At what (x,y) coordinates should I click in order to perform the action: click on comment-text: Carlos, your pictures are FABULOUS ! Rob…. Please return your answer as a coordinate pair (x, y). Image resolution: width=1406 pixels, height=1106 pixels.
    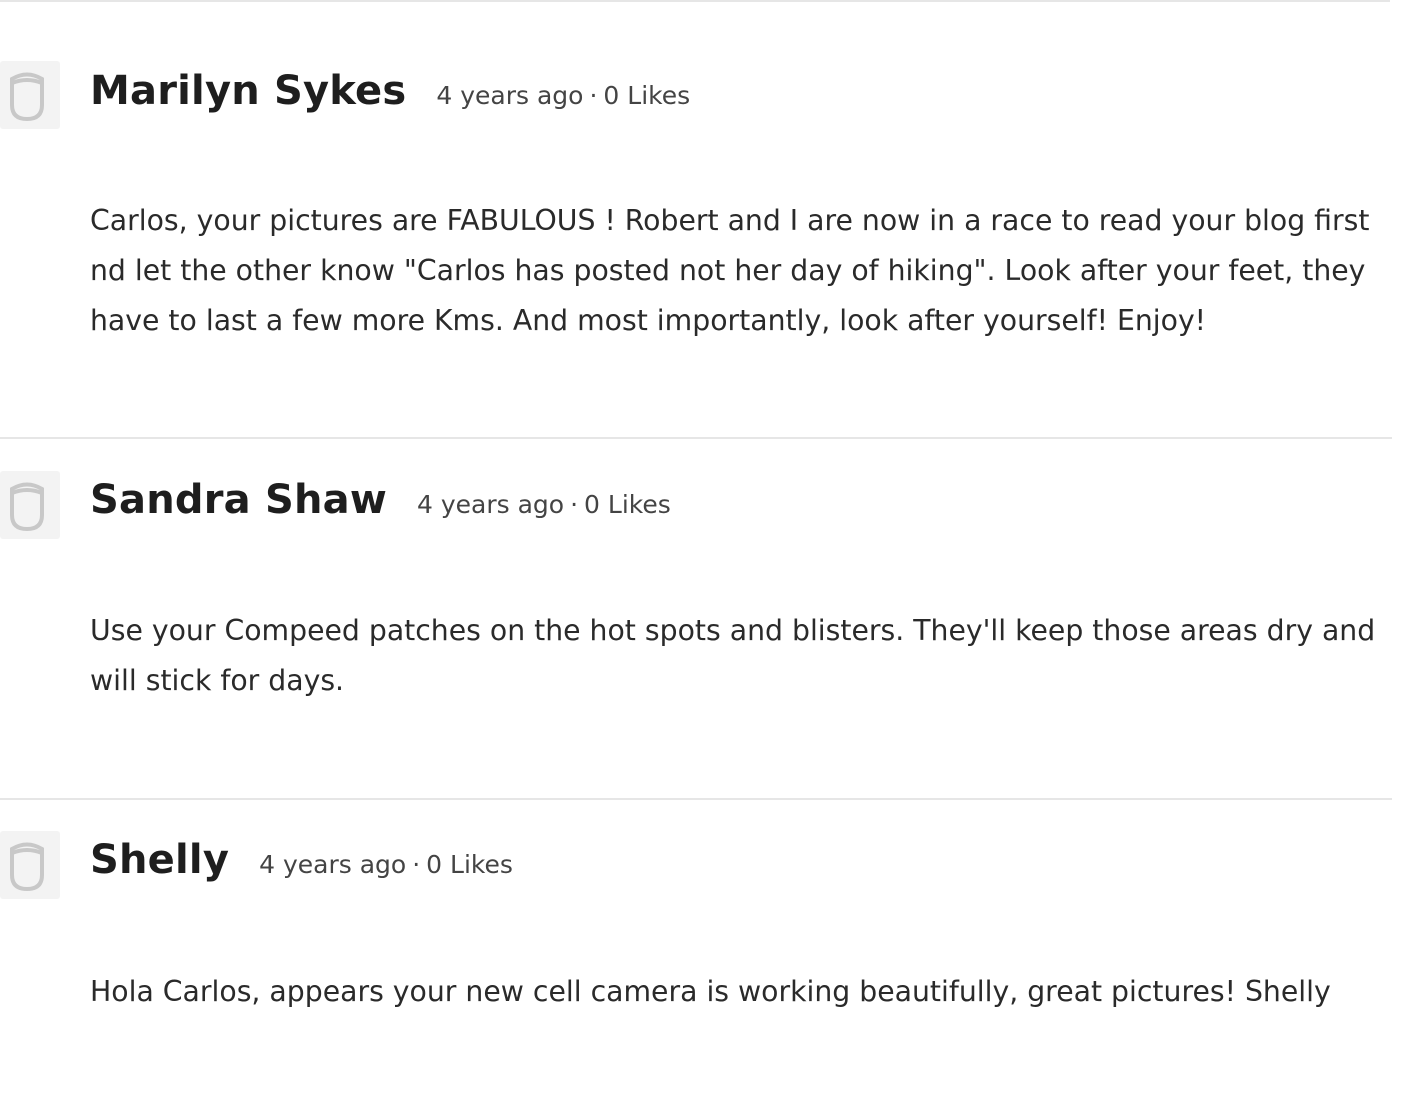
    Looking at the image, I should click on (730, 270).